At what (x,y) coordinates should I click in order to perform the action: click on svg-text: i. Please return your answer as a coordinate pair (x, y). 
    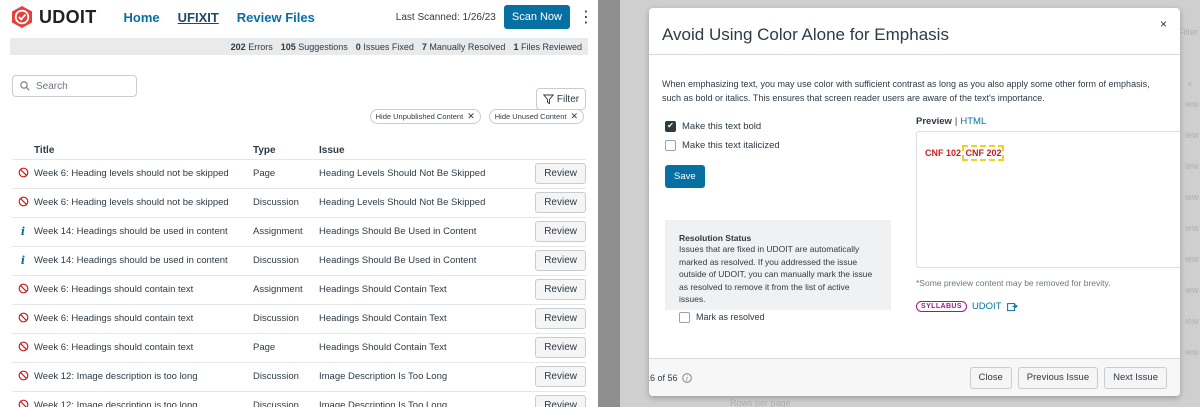
    Looking at the image, I should click on (687, 378).